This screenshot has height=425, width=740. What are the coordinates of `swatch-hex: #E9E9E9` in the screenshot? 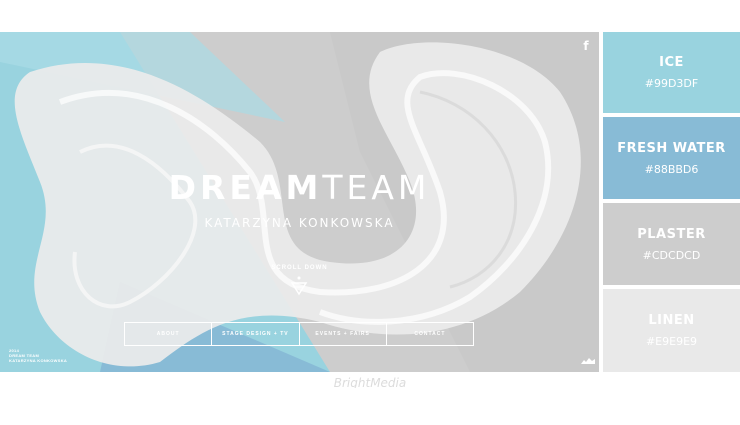 It's located at (671, 341).